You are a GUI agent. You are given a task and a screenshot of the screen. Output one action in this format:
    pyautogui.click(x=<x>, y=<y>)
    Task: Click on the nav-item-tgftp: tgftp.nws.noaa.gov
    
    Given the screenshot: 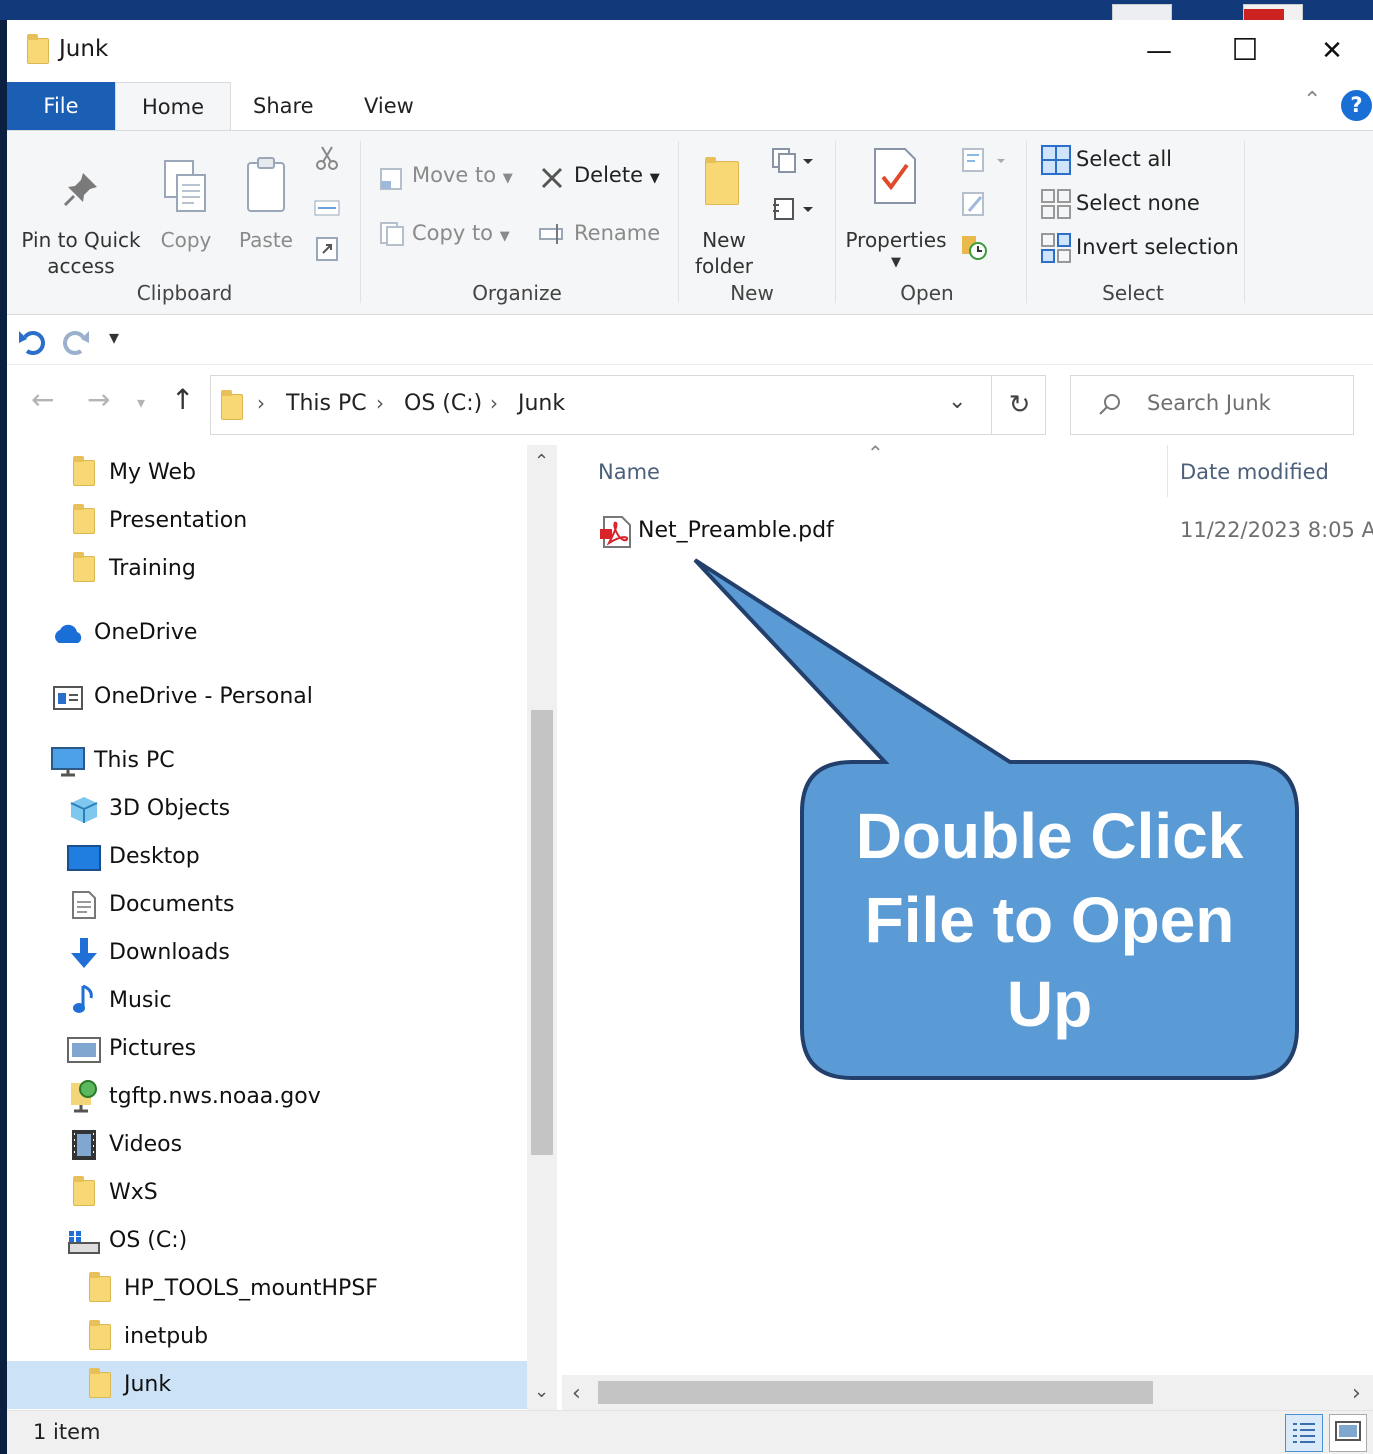 What is the action you would take?
    pyautogui.click(x=267, y=1097)
    